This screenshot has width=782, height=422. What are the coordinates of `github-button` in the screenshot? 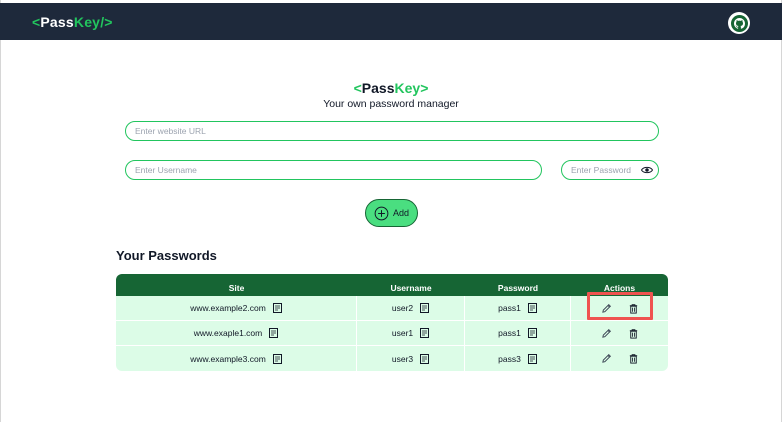 It's located at (739, 23).